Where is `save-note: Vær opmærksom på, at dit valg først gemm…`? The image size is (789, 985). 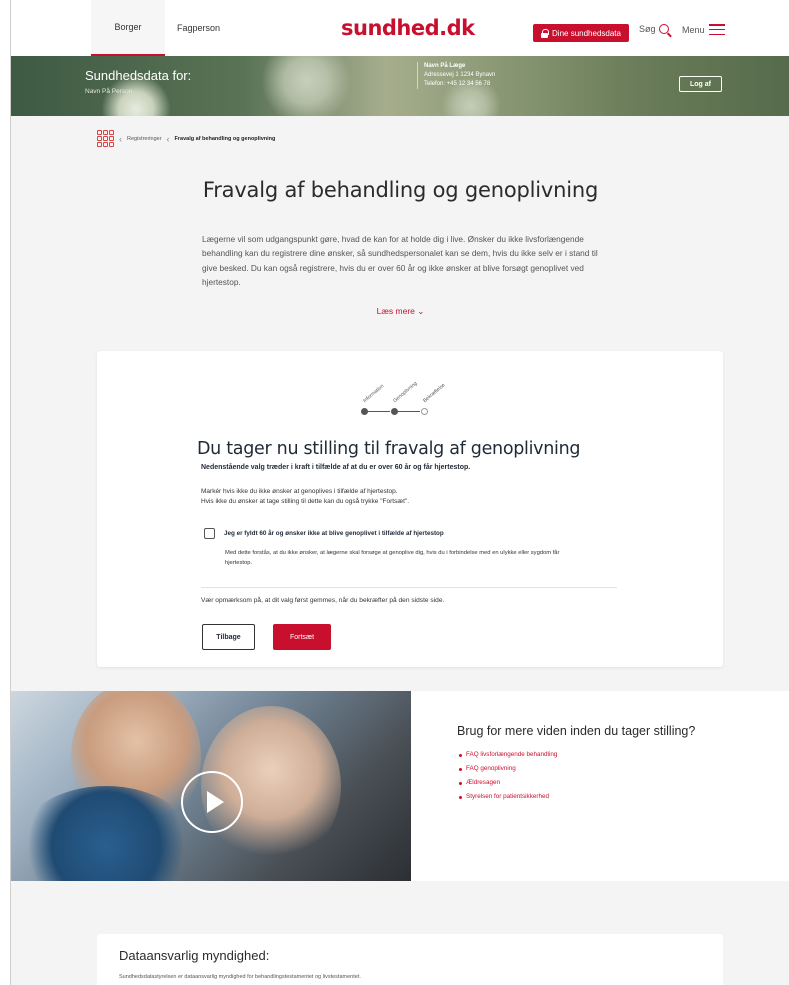
save-note: Vær opmærksom på, at dit valg først gemm… is located at coordinates (323, 600).